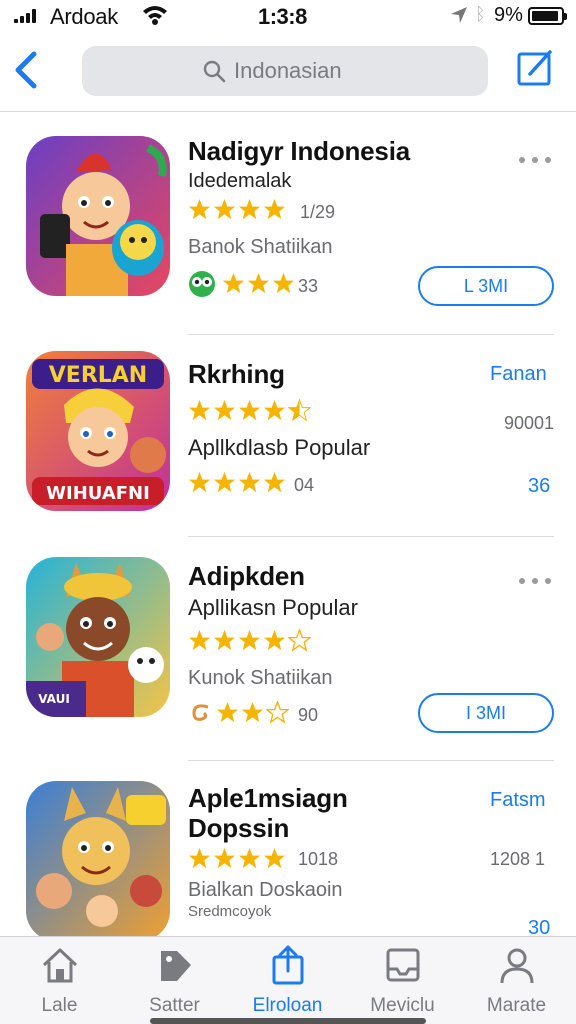 This screenshot has height=1024, width=576. I want to click on tray-icon, so click(403, 965).